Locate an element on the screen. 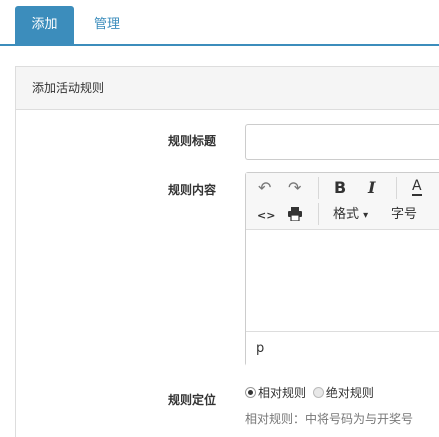 The width and height of the screenshot is (439, 437). panel-header: 添加活动规则 is located at coordinates (227, 88).